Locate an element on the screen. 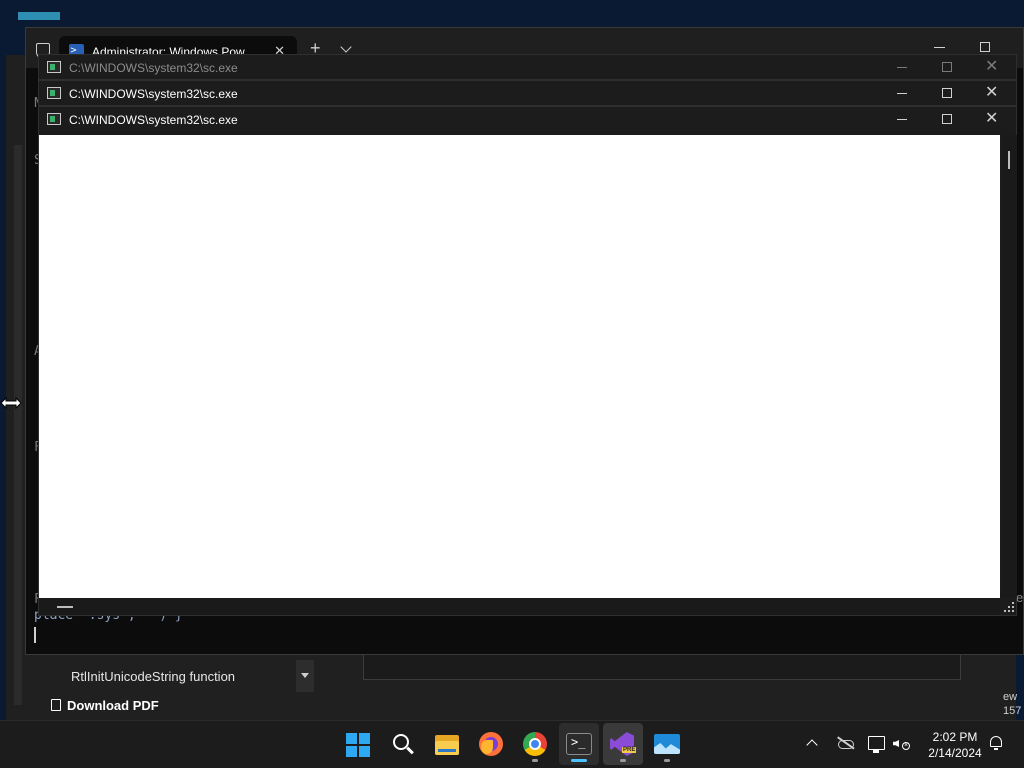 This screenshot has width=1024, height=768. toc-item-rtlinitunicodestring: RtlInitUnicodeString function is located at coordinates (176, 676).